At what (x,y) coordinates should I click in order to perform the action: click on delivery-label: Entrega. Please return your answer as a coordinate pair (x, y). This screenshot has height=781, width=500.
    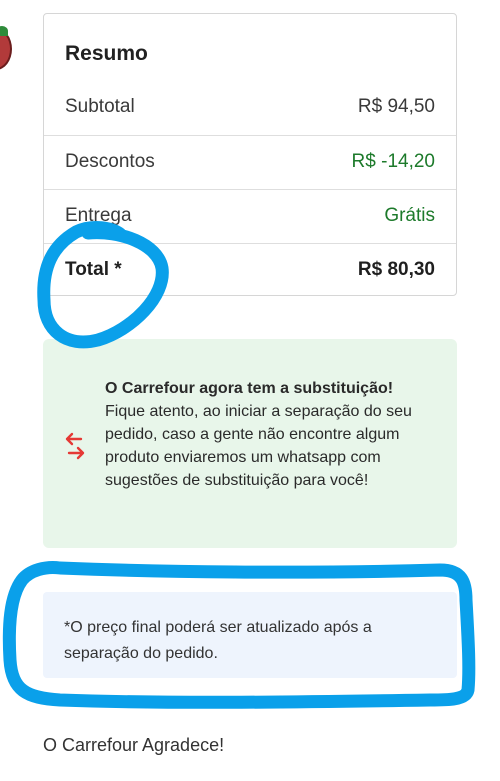
    Looking at the image, I should click on (98, 215).